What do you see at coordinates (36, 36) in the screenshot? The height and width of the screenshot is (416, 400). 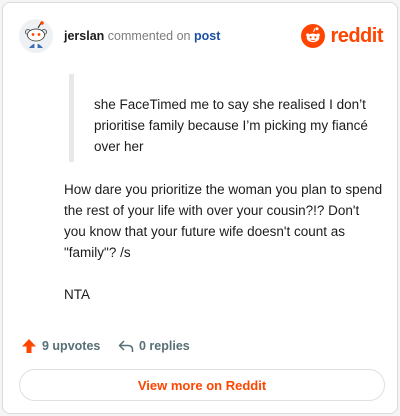 I see `snoo-avatar-icon` at bounding box center [36, 36].